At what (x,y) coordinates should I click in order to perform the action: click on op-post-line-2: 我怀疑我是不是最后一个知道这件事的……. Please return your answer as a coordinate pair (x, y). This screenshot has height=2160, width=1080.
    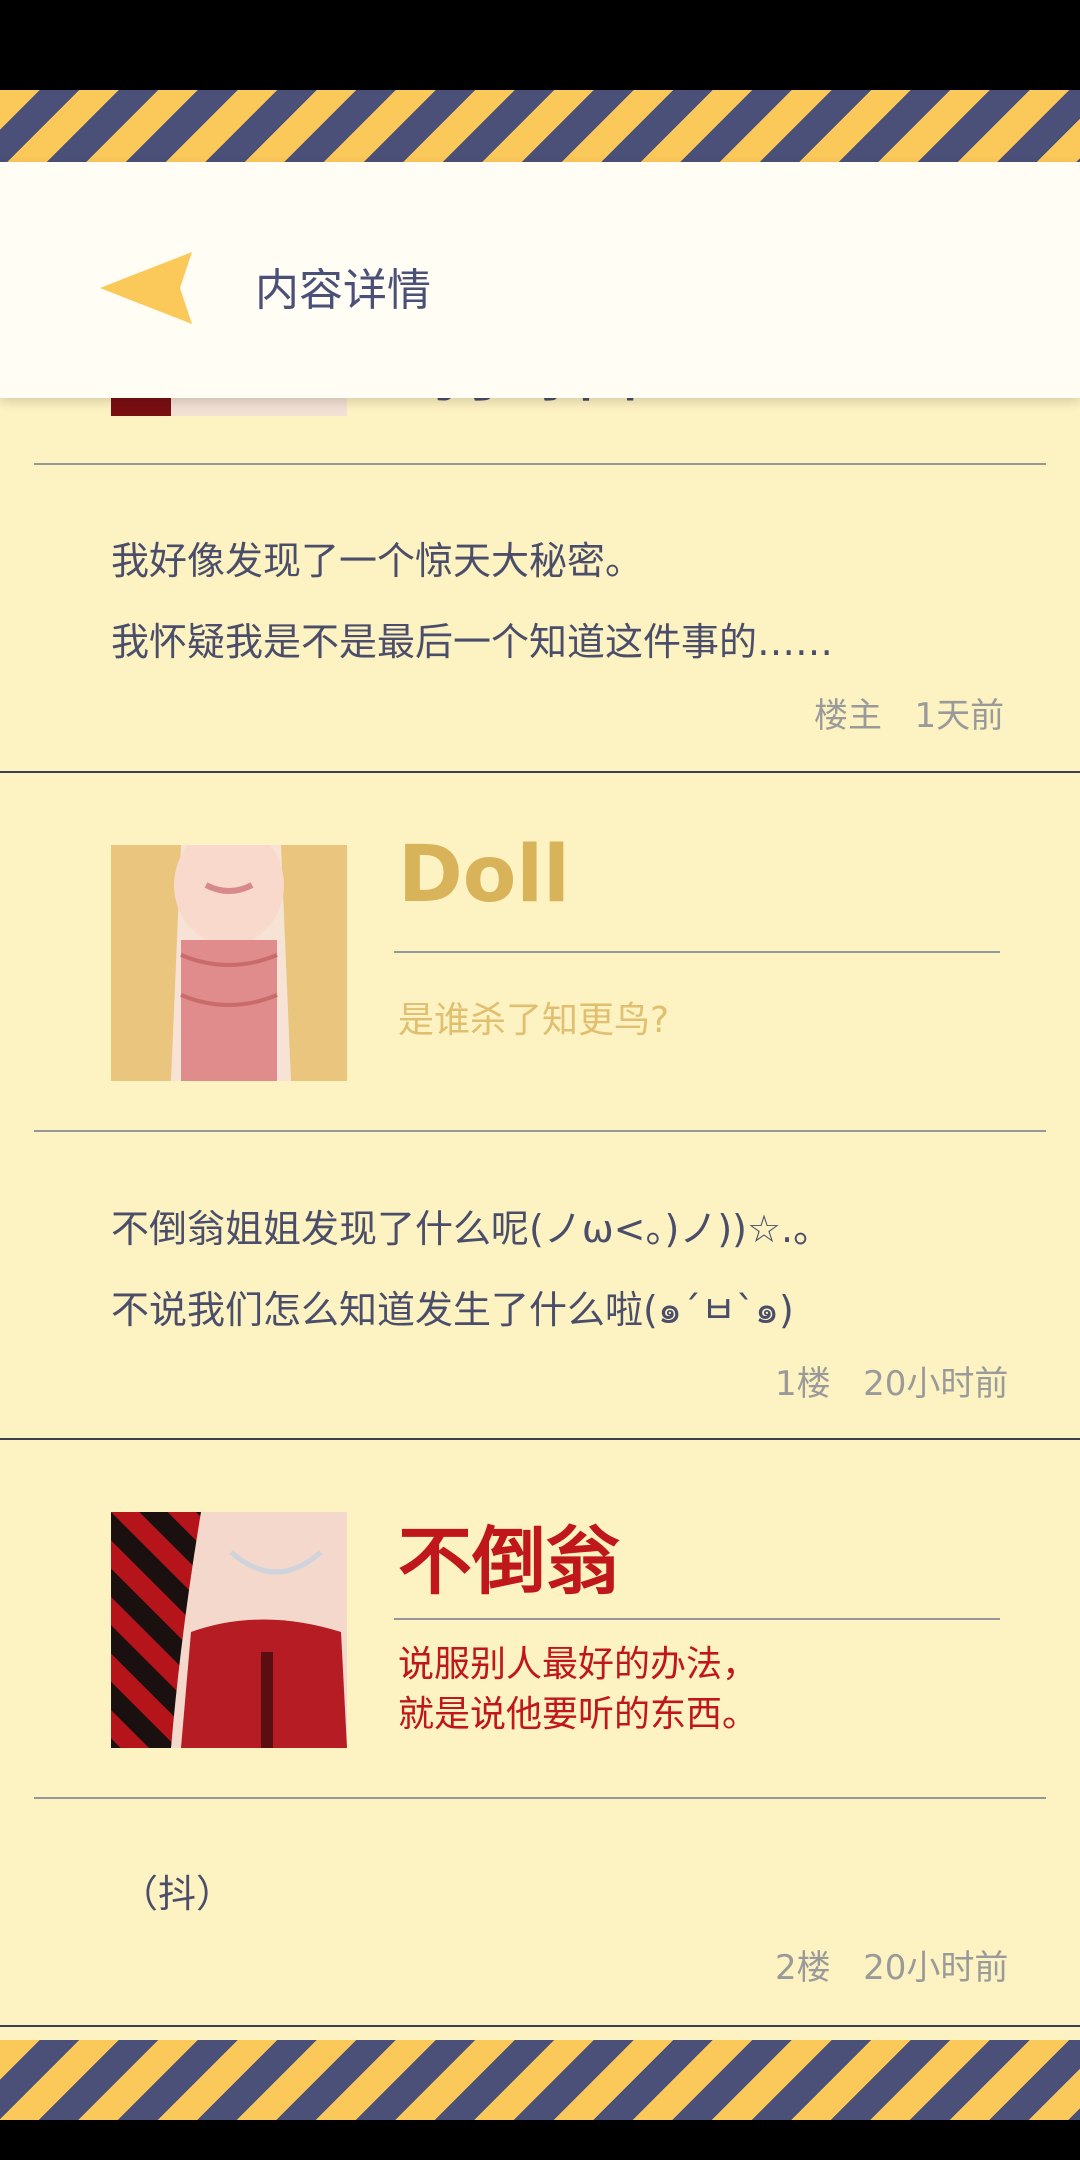
    Looking at the image, I should click on (472, 642).